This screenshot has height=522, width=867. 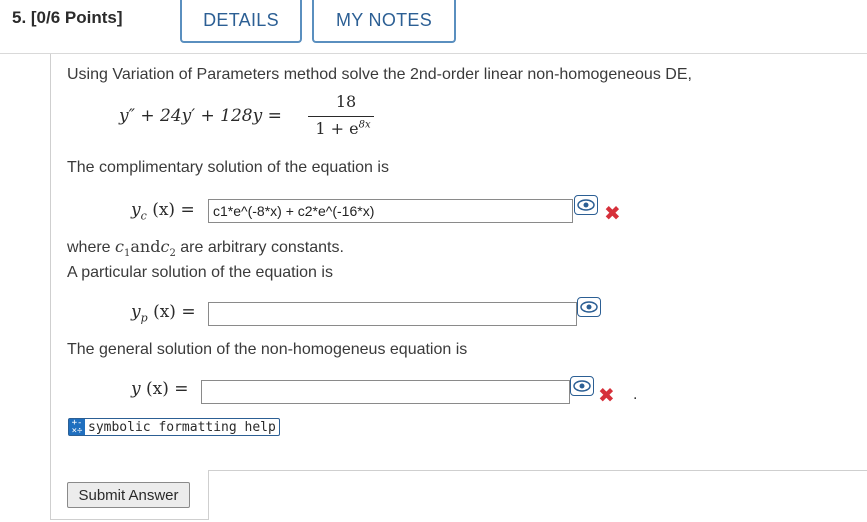 I want to click on yp-label: yp (x) =, so click(x=163, y=313).